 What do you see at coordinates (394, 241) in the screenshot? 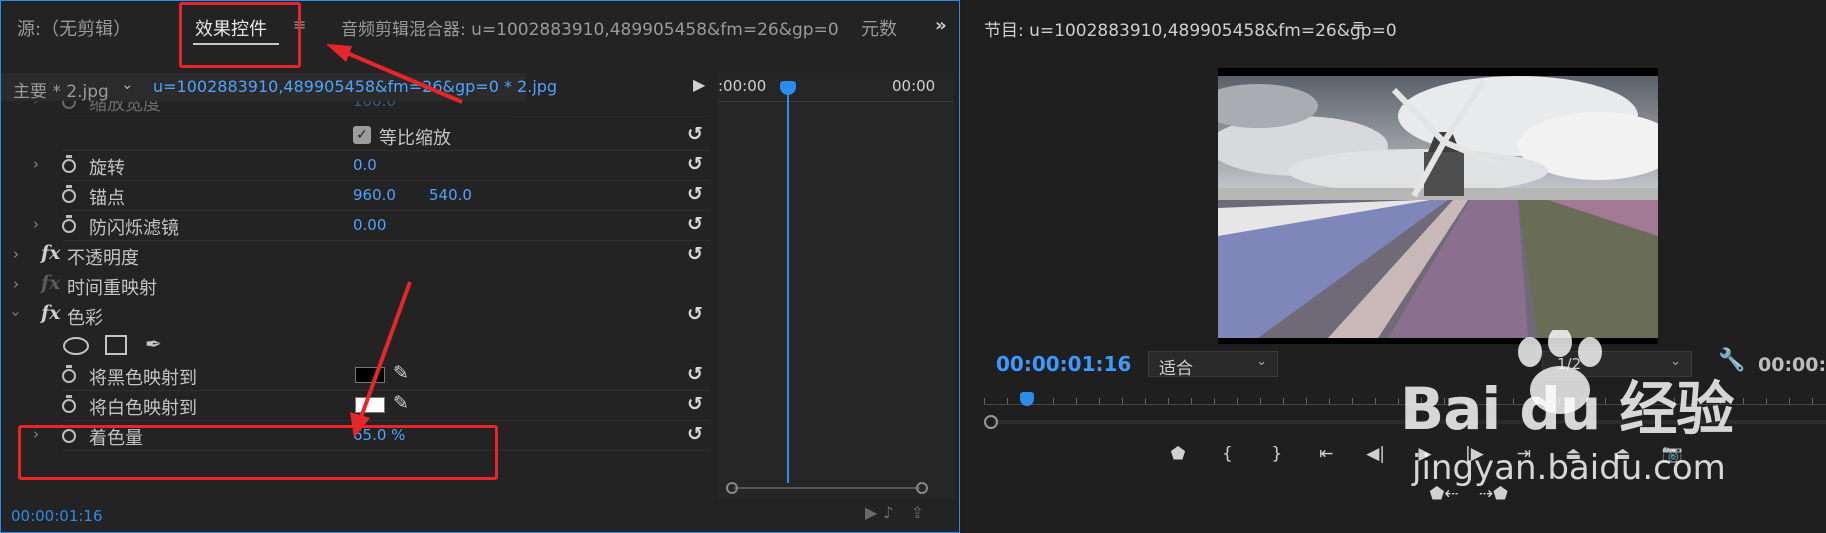
I see `annotation-arrows` at bounding box center [394, 241].